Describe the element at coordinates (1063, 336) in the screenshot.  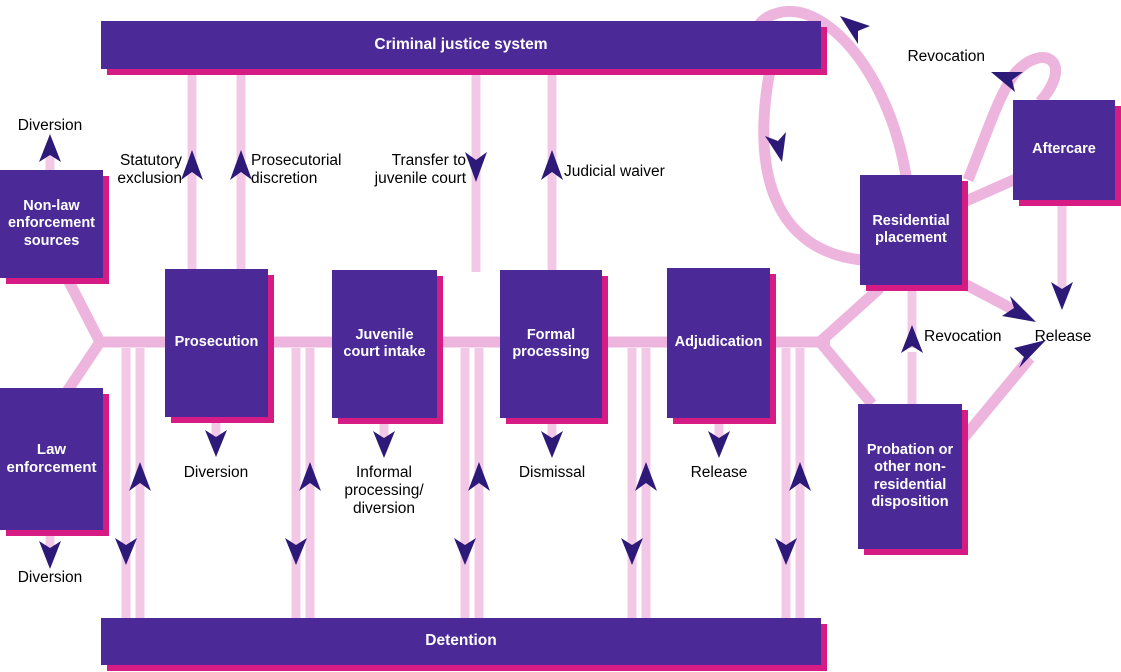
I see `release-residential-label: Release` at that location.